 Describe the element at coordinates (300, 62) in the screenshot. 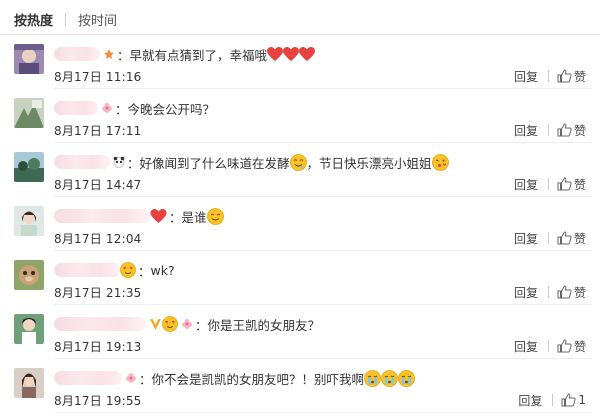

I see `comment-item: ： 早就有点猜到了，幸福哦 8月17日 11:16 回复 赞` at that location.